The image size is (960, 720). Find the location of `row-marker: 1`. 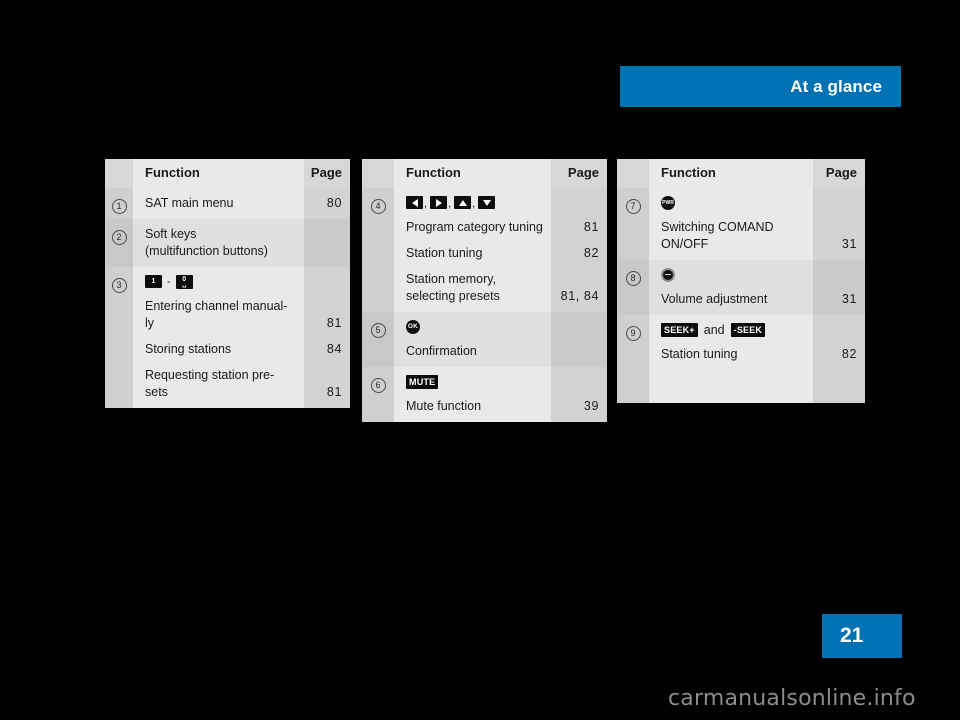

row-marker: 1 is located at coordinates (119, 203).